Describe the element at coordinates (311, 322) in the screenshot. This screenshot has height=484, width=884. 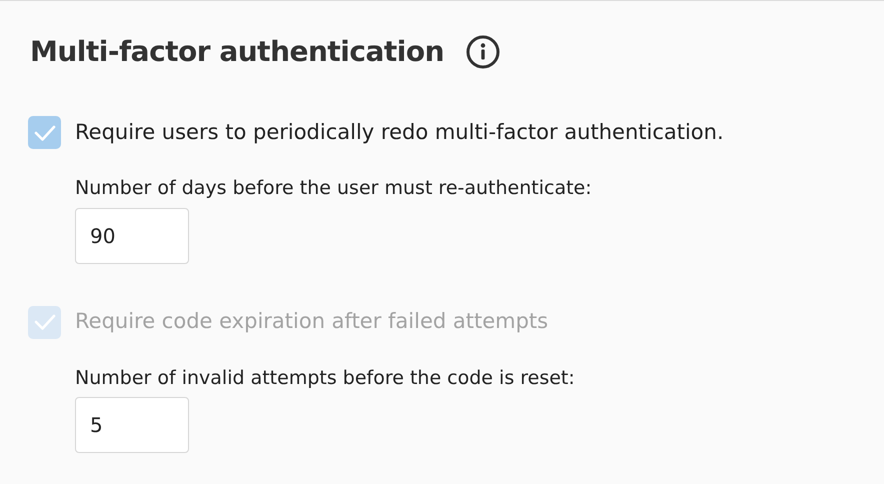
I see `checkbox-label: Require code expiration after failed attempts` at that location.